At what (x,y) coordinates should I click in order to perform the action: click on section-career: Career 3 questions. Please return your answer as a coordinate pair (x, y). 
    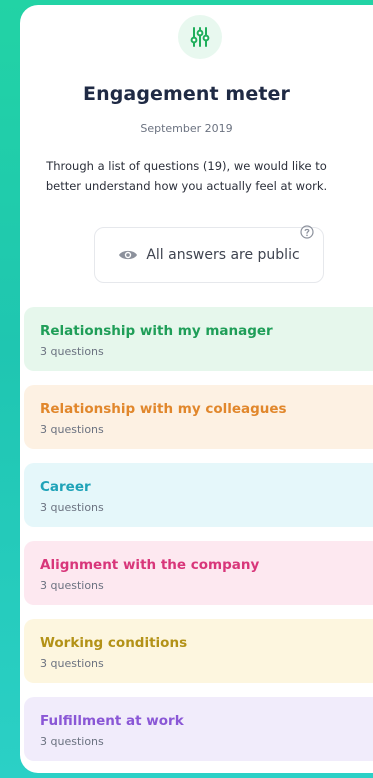
    Looking at the image, I should click on (198, 495).